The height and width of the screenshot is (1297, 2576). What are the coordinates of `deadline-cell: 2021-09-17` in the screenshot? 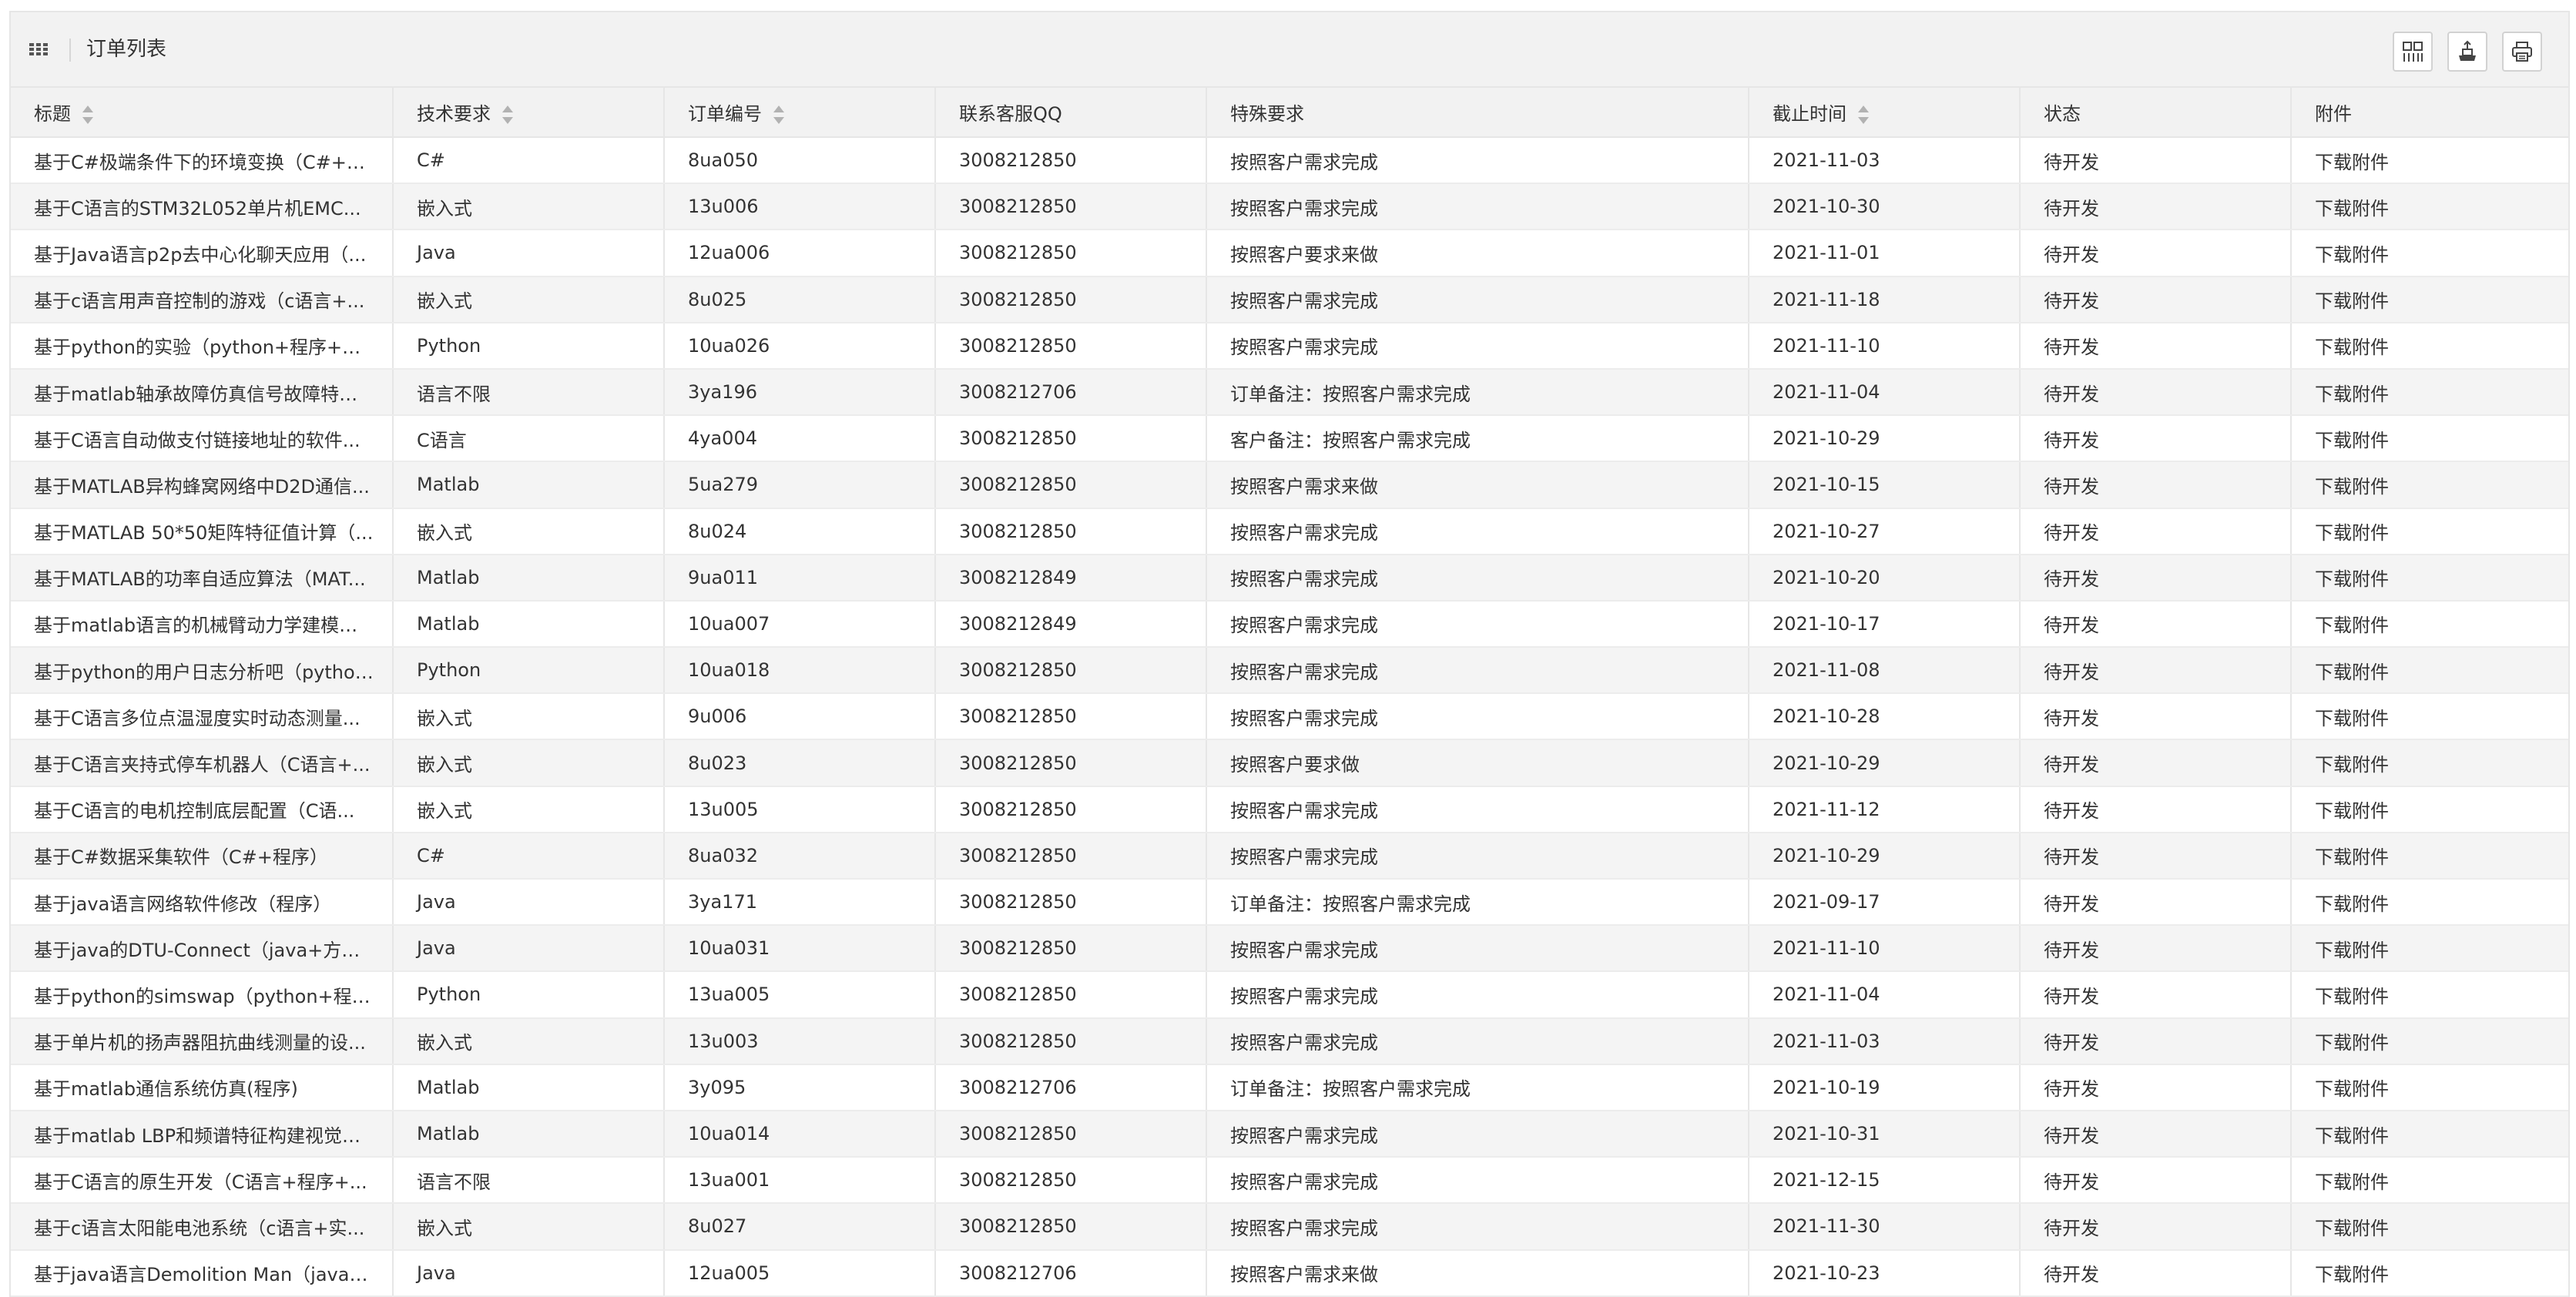 It's located at (1885, 903).